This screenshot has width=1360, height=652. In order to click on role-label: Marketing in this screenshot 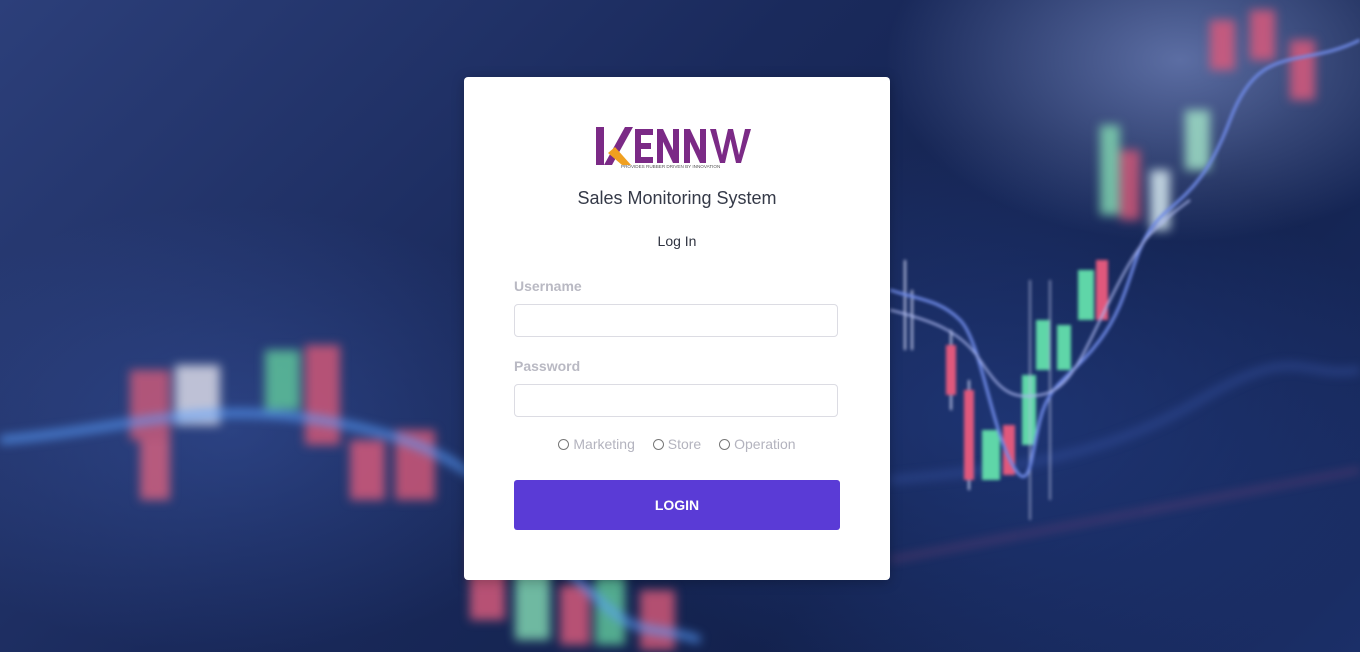, I will do `click(604, 444)`.